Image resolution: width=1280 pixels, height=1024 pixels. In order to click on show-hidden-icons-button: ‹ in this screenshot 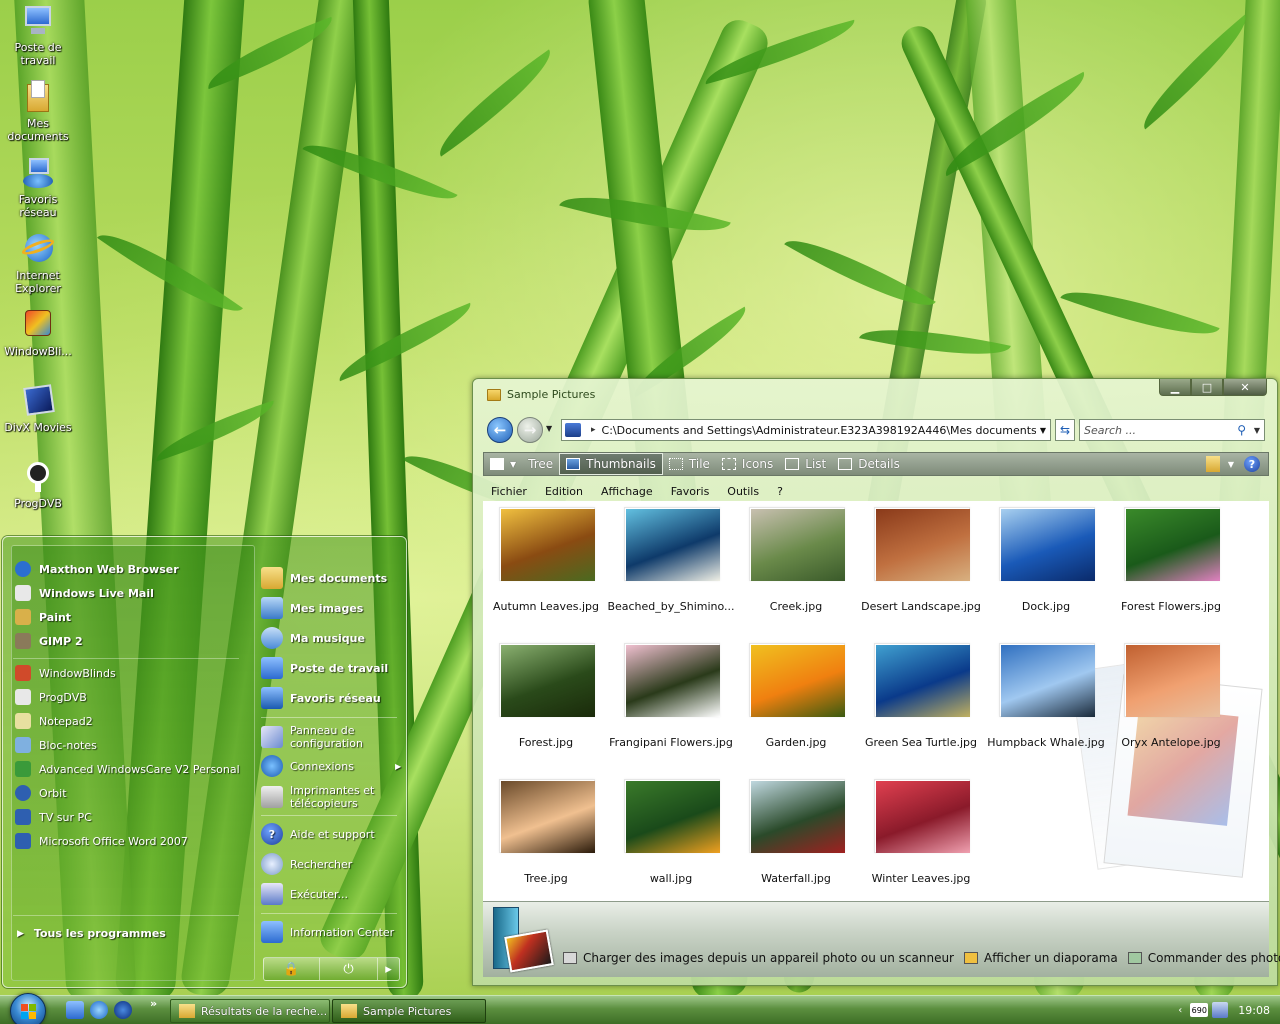, I will do `click(1180, 1010)`.